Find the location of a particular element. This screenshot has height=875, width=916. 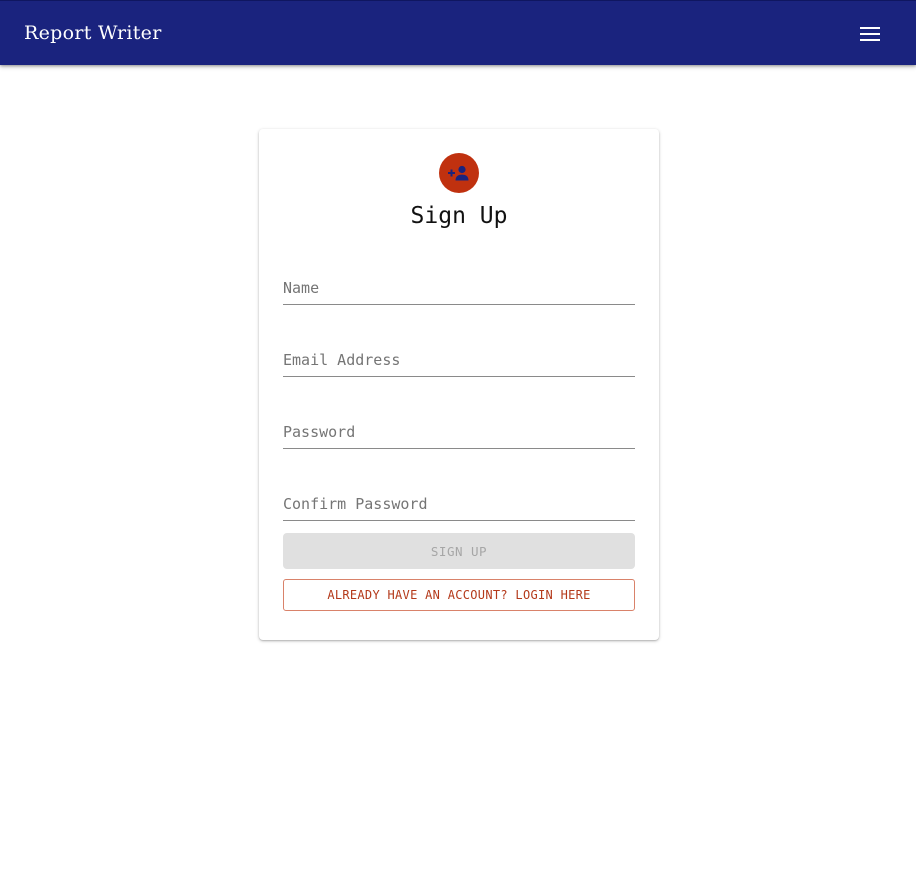

confirm-password-field-wrapper is located at coordinates (459, 504).